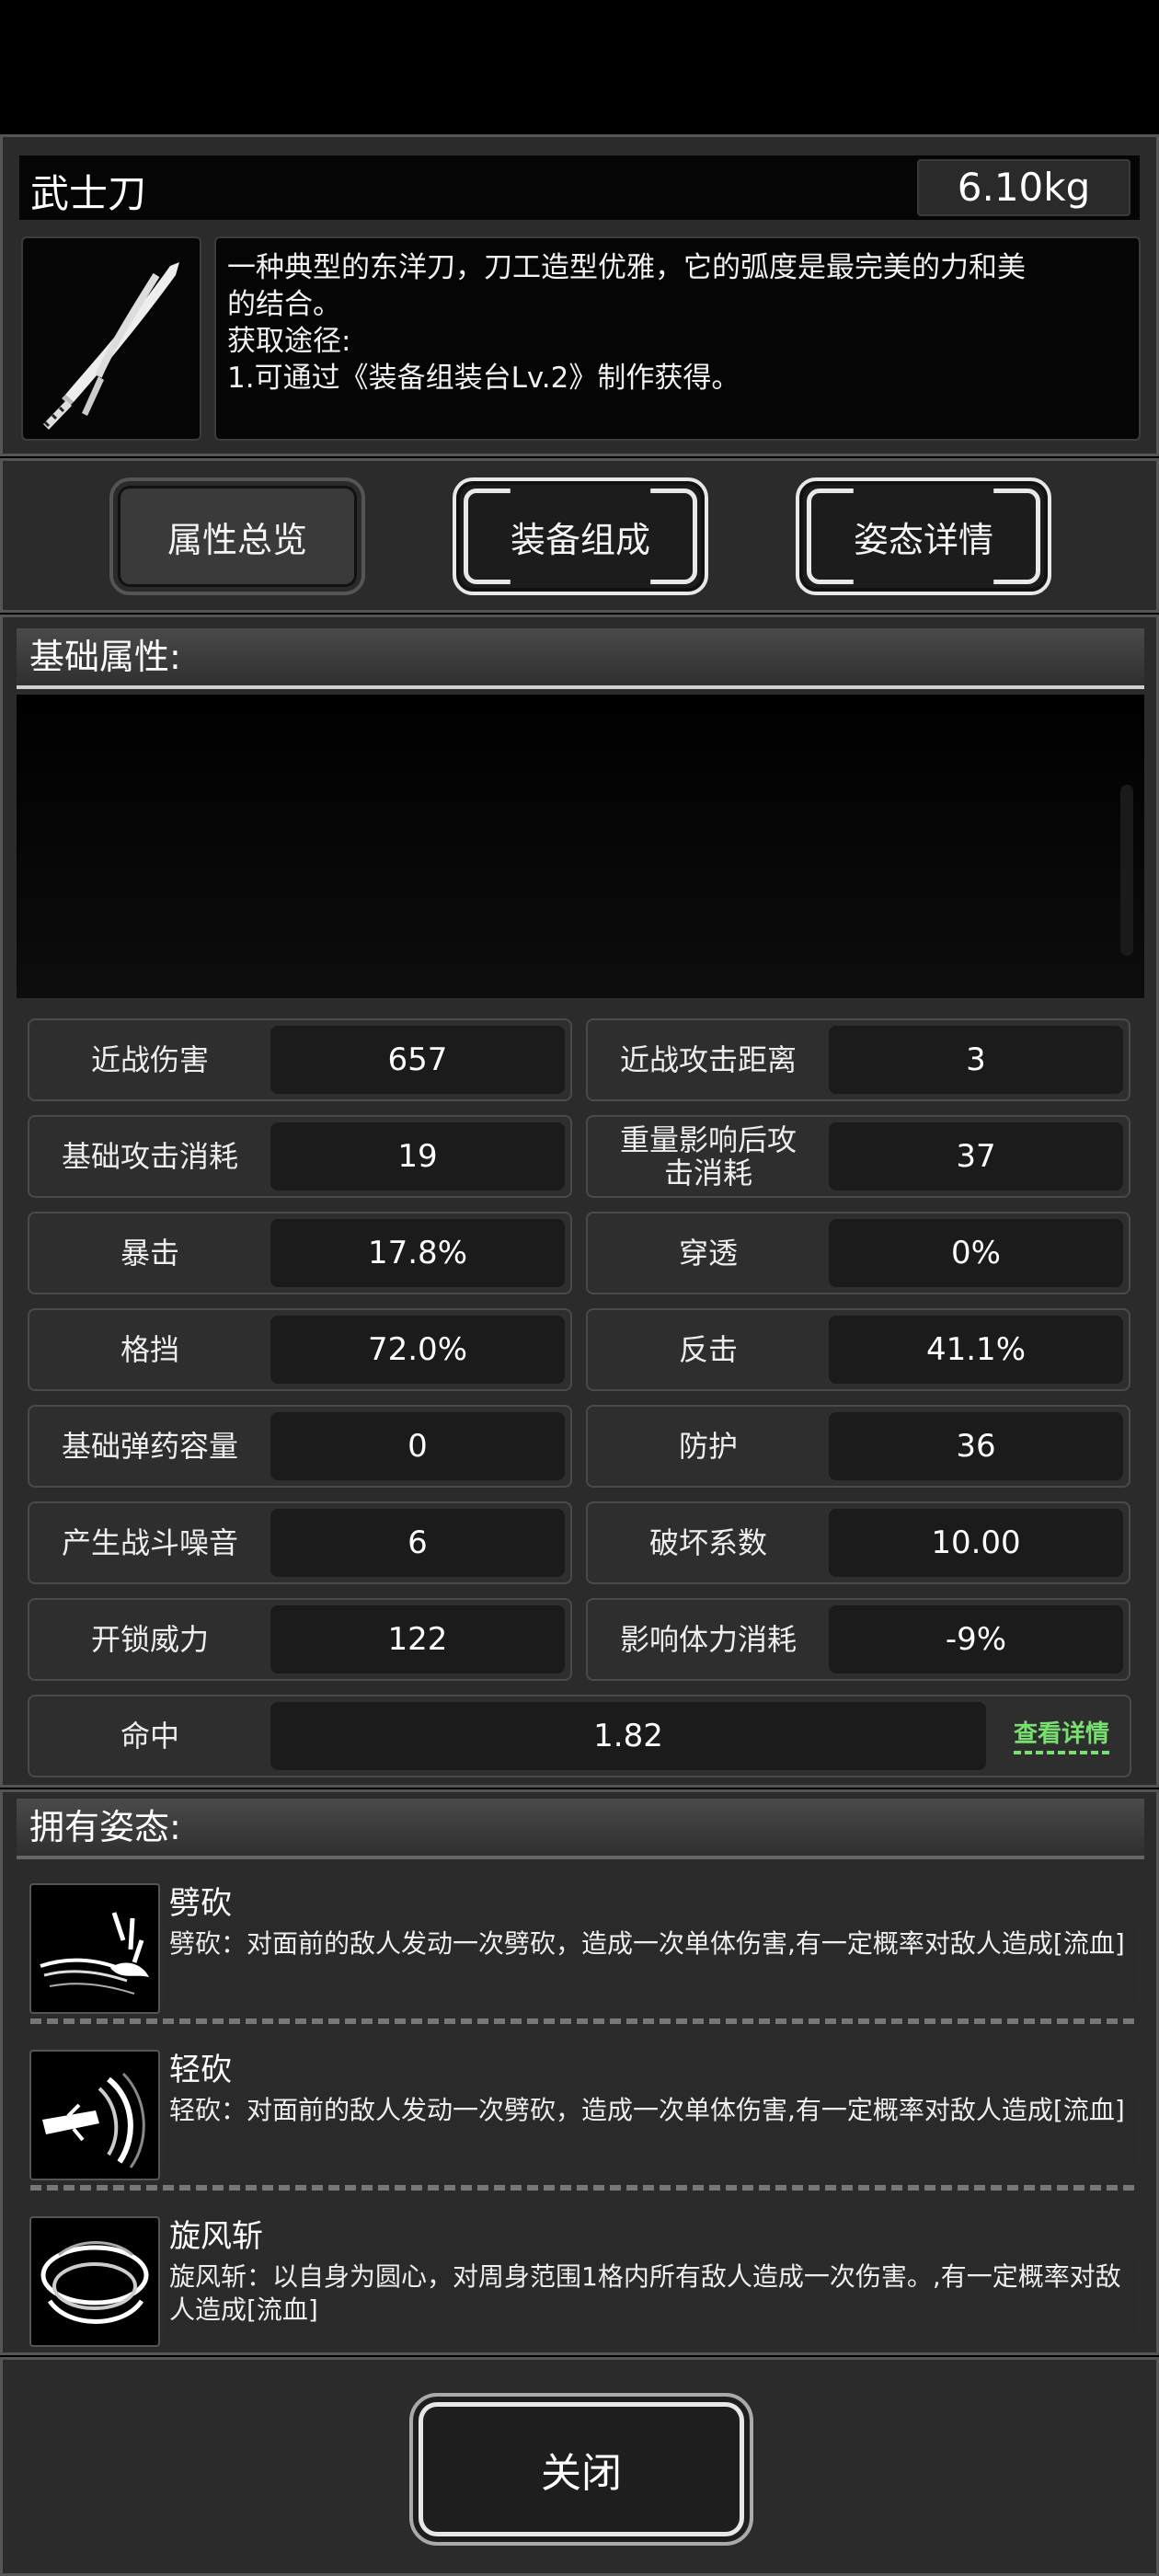 Image resolution: width=1159 pixels, height=2576 pixels. I want to click on stat-melee-range: 近战攻击距离 3, so click(858, 1059).